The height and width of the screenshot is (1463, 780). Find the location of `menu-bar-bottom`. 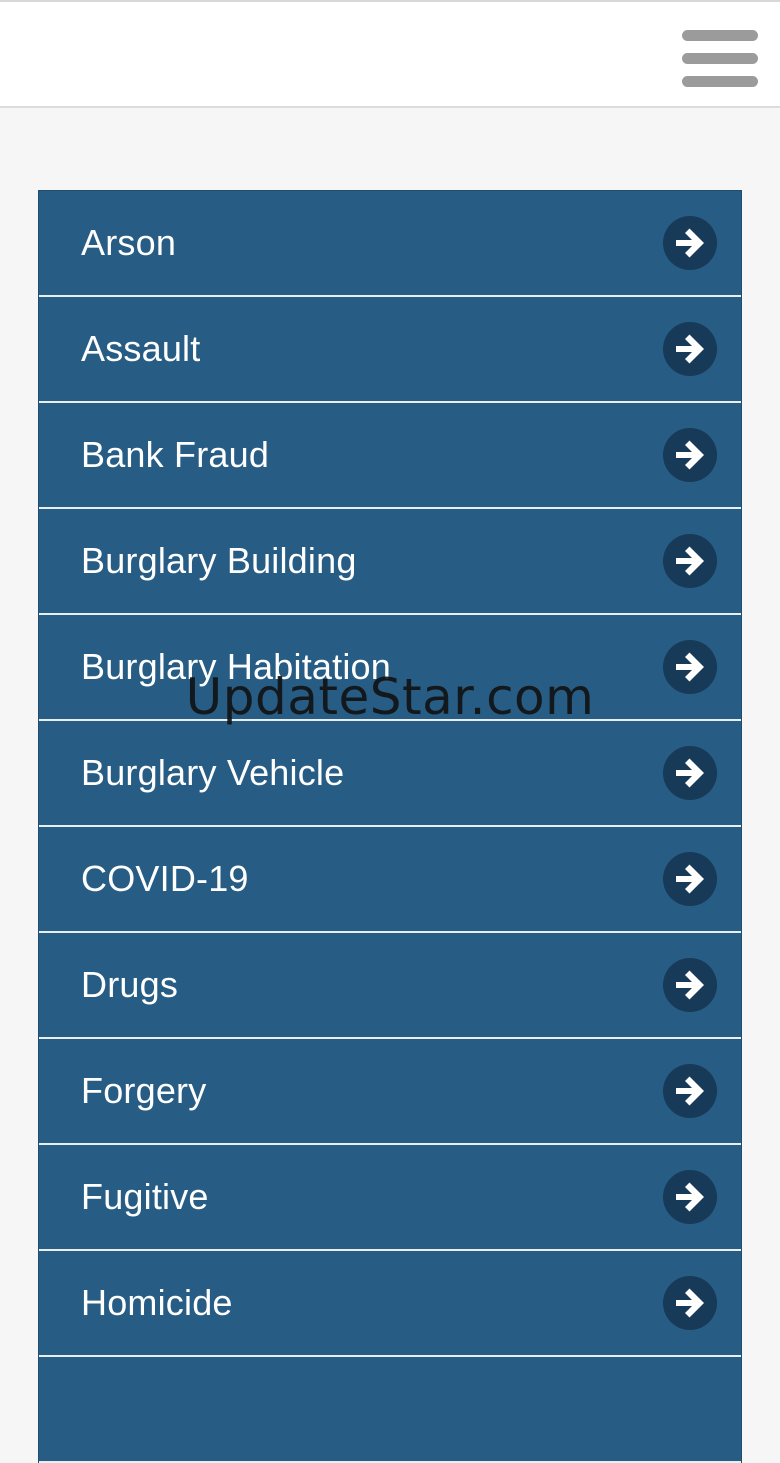

menu-bar-bottom is located at coordinates (720, 81).